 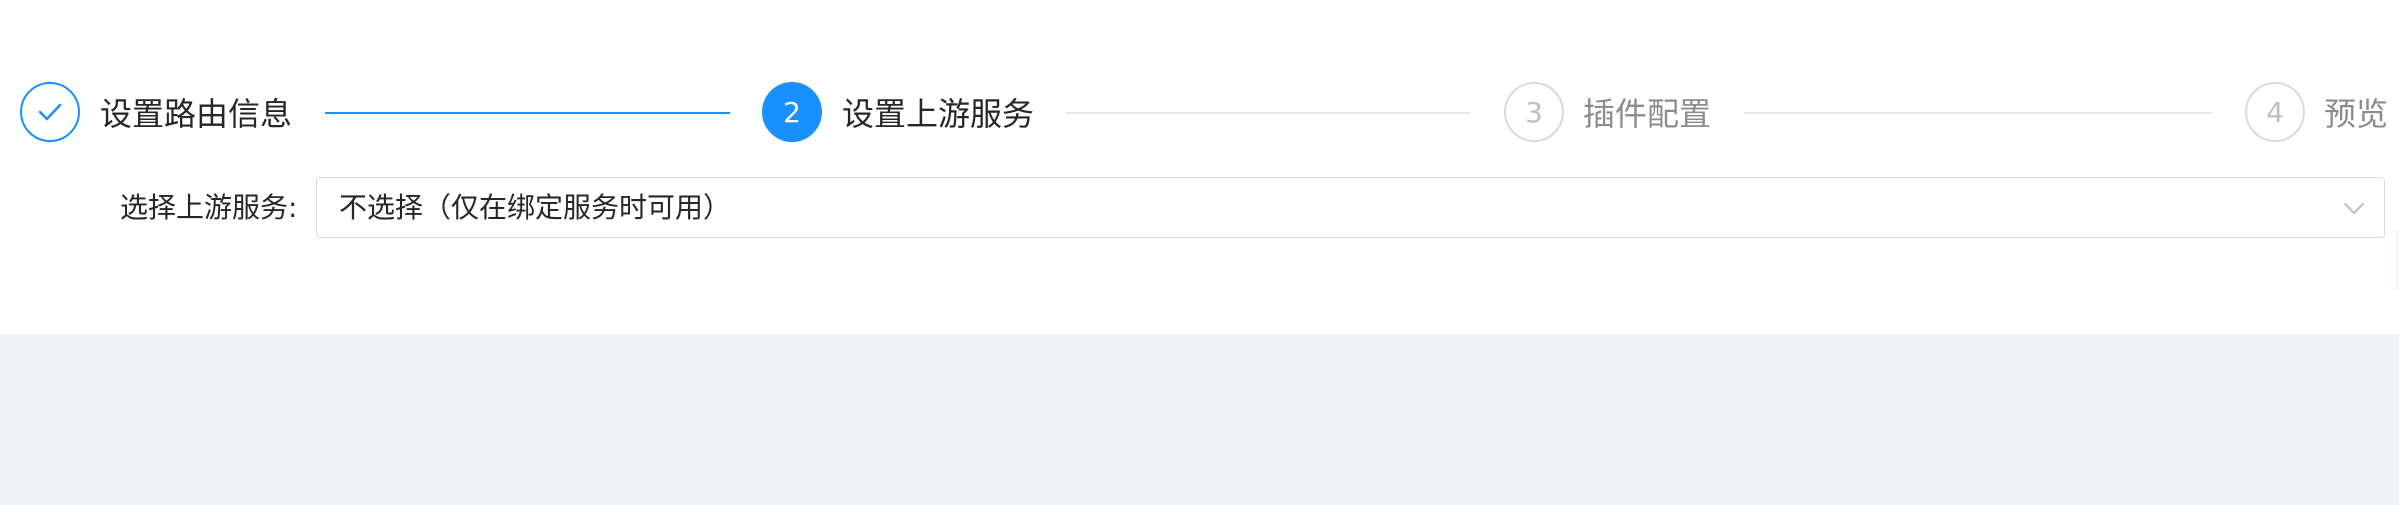 I want to click on check-icon, so click(x=50, y=112).